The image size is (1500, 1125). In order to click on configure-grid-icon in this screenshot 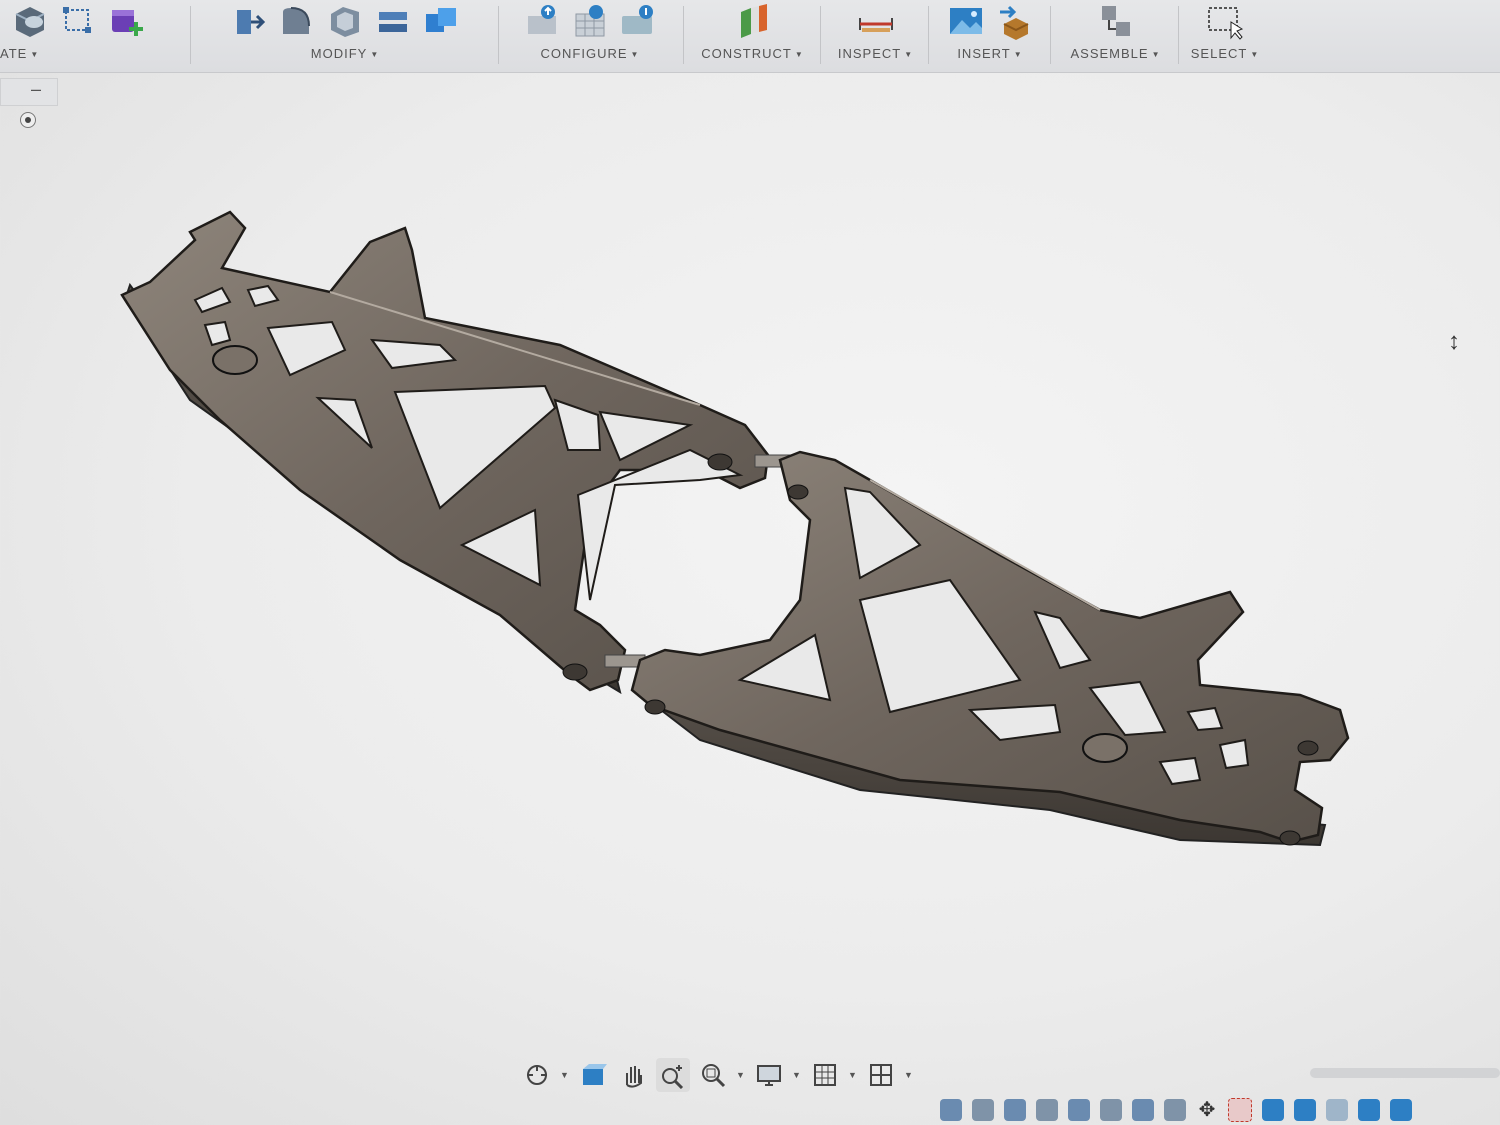, I will do `click(590, 21)`.